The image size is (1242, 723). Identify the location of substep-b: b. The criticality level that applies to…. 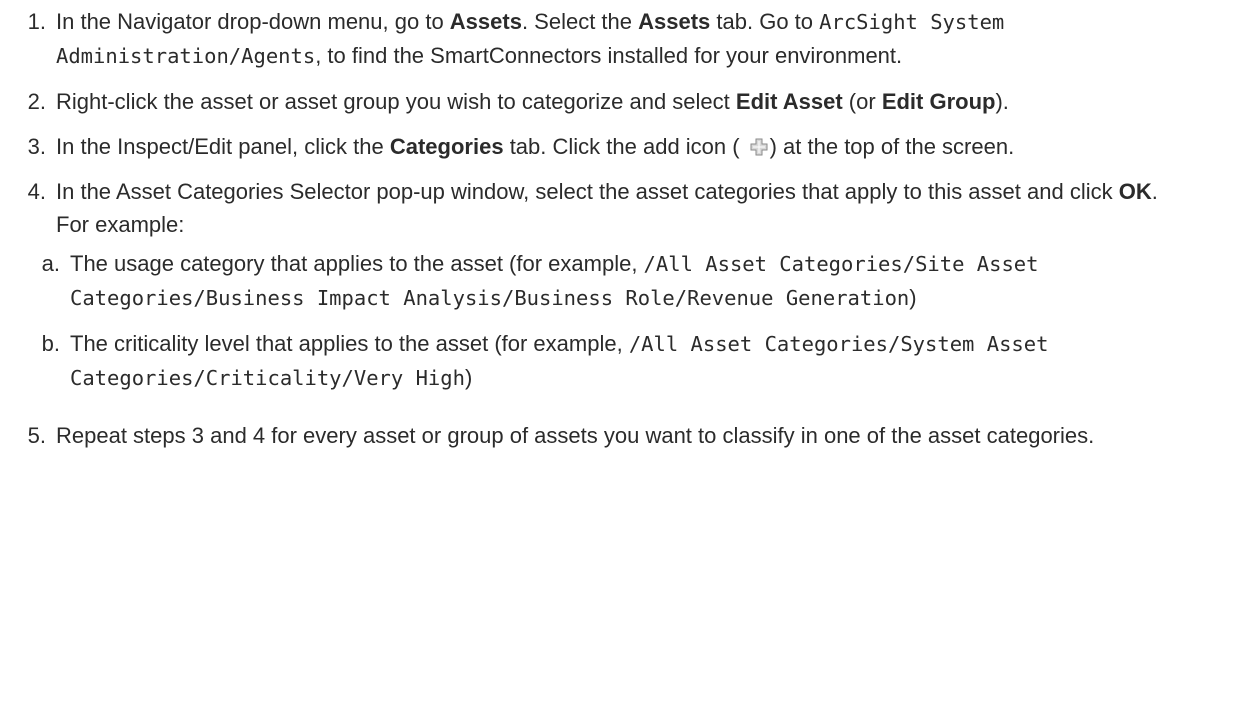
(591, 361).